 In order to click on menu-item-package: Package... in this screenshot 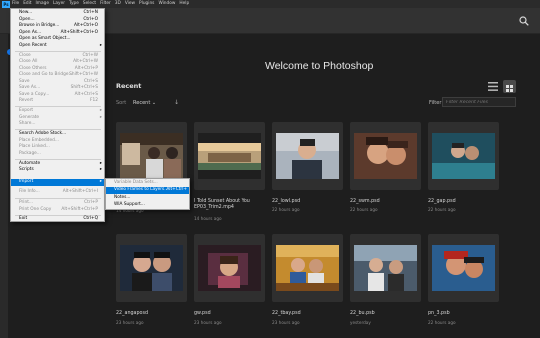, I will do `click(57, 154)`.